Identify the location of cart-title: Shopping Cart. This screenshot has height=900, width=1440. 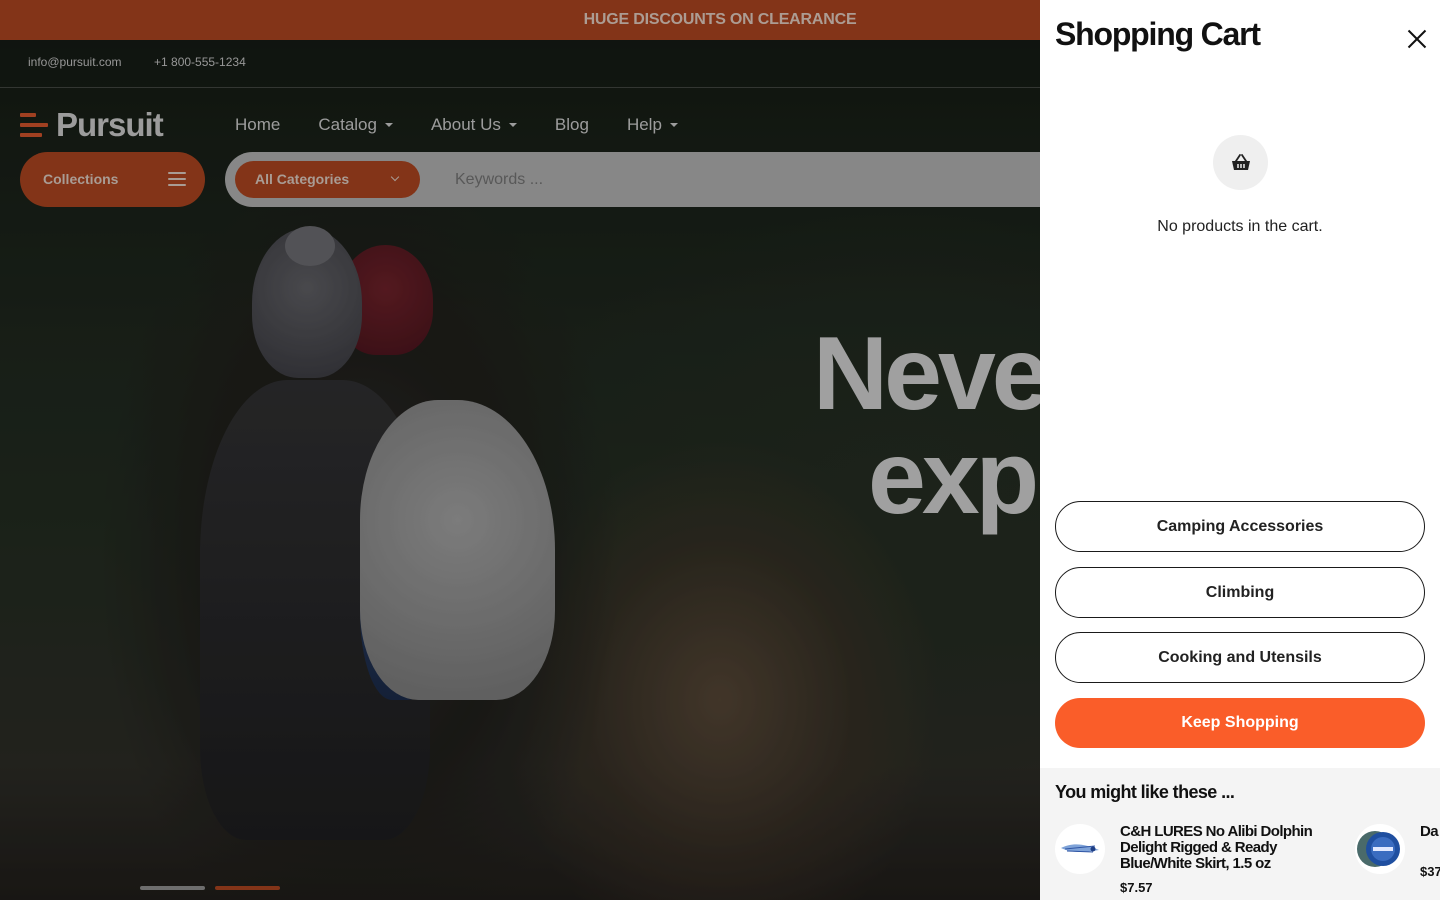
(1158, 34).